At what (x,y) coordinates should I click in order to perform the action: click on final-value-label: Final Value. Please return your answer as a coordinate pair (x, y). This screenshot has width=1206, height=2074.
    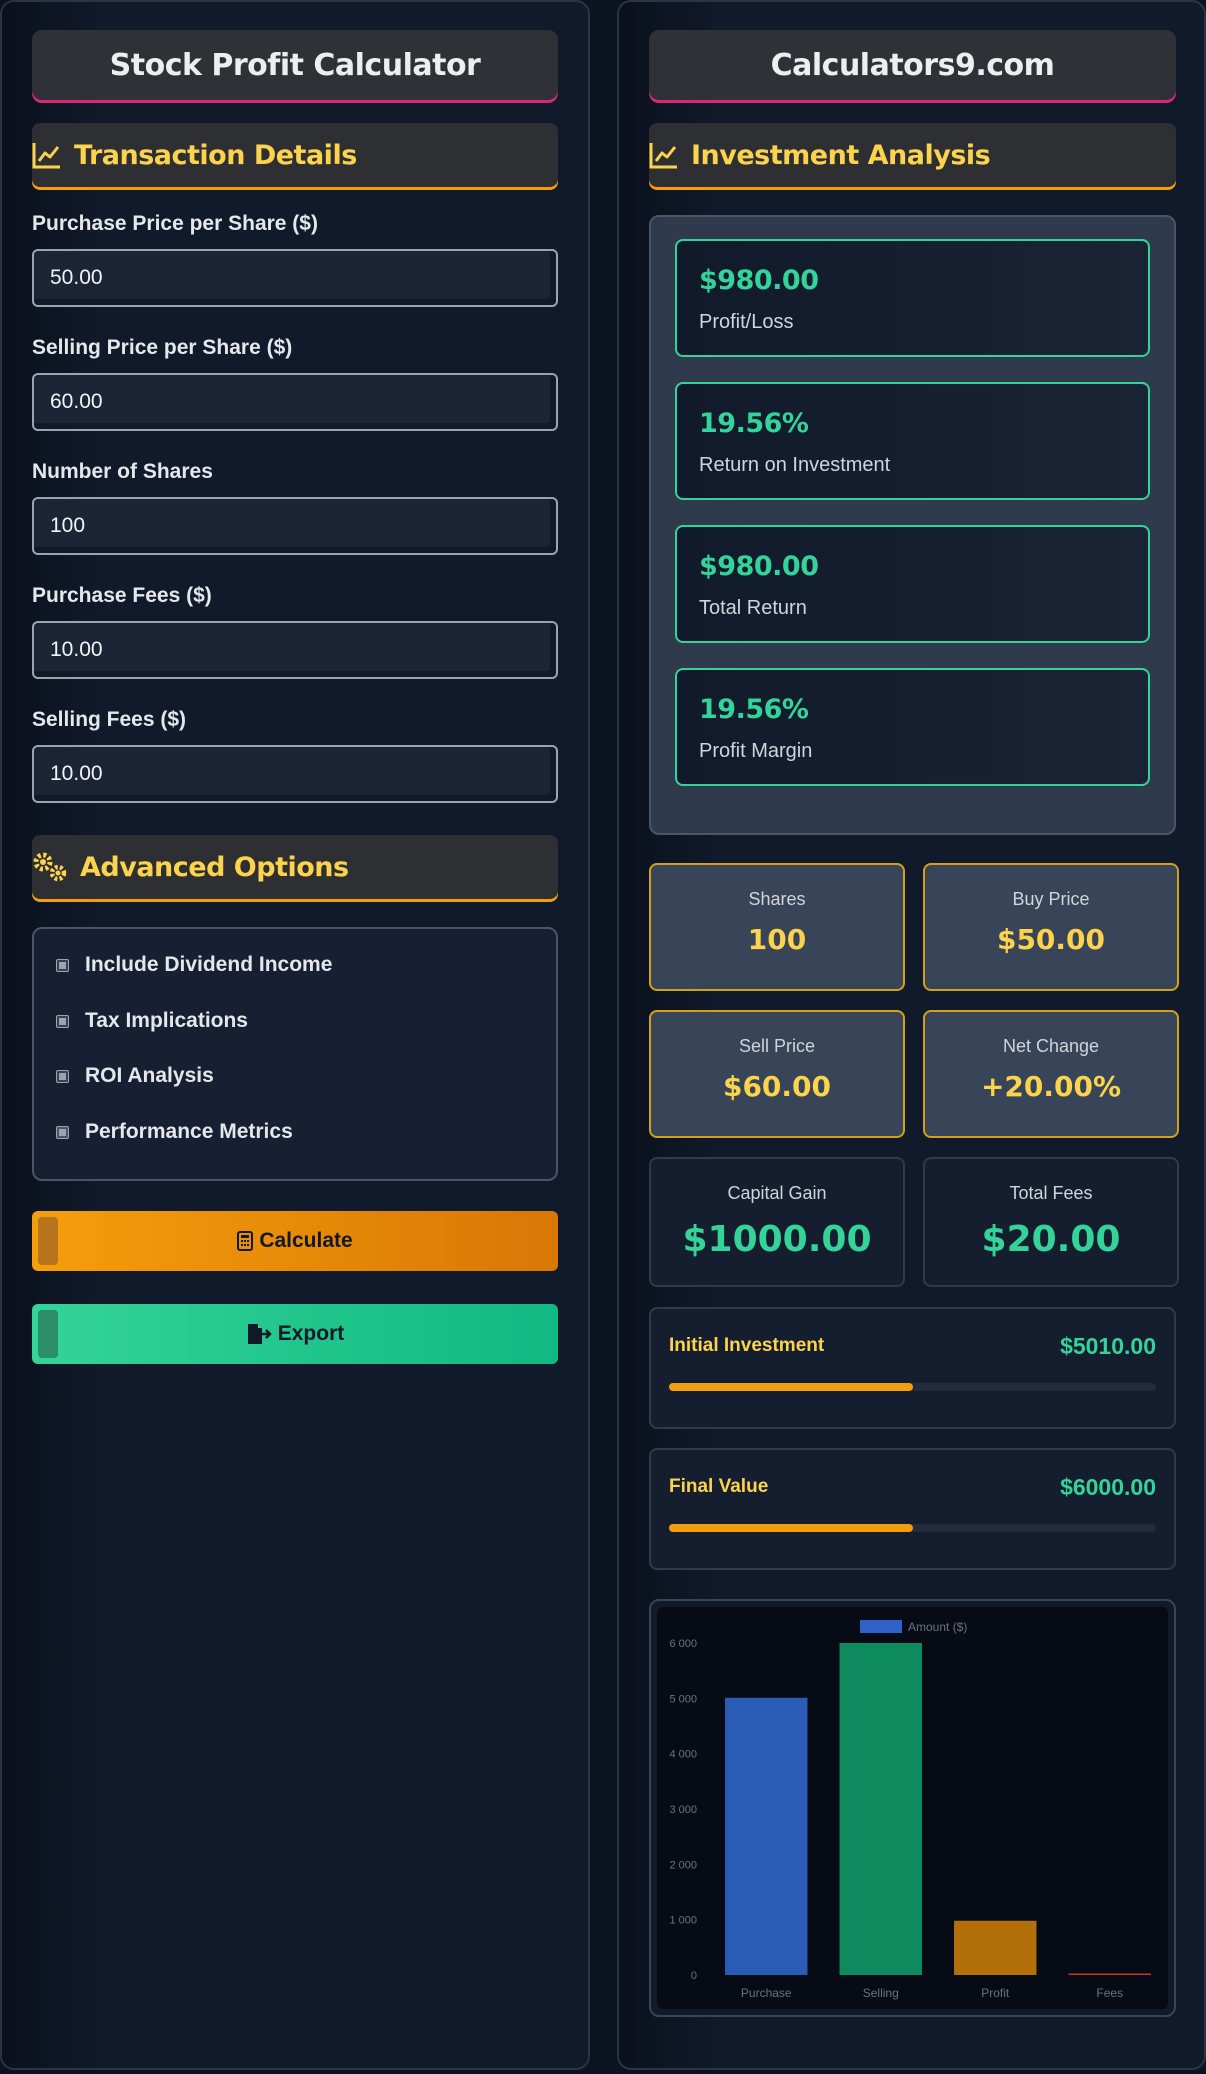
    Looking at the image, I should click on (719, 1486).